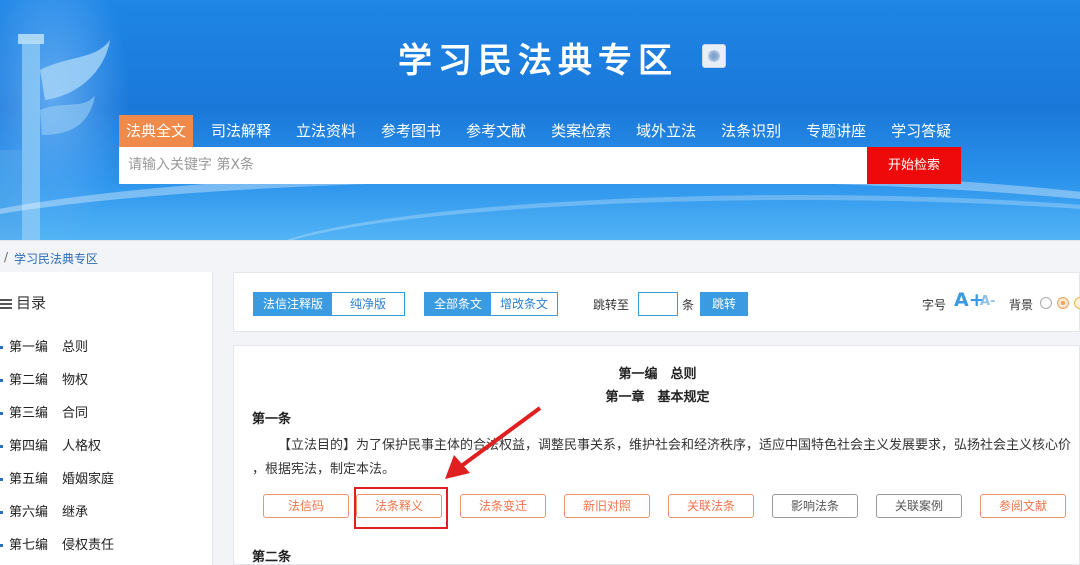 This screenshot has width=1080, height=565. Describe the element at coordinates (326, 131) in the screenshot. I see `nav-tab-legislative: 立法资料` at that location.